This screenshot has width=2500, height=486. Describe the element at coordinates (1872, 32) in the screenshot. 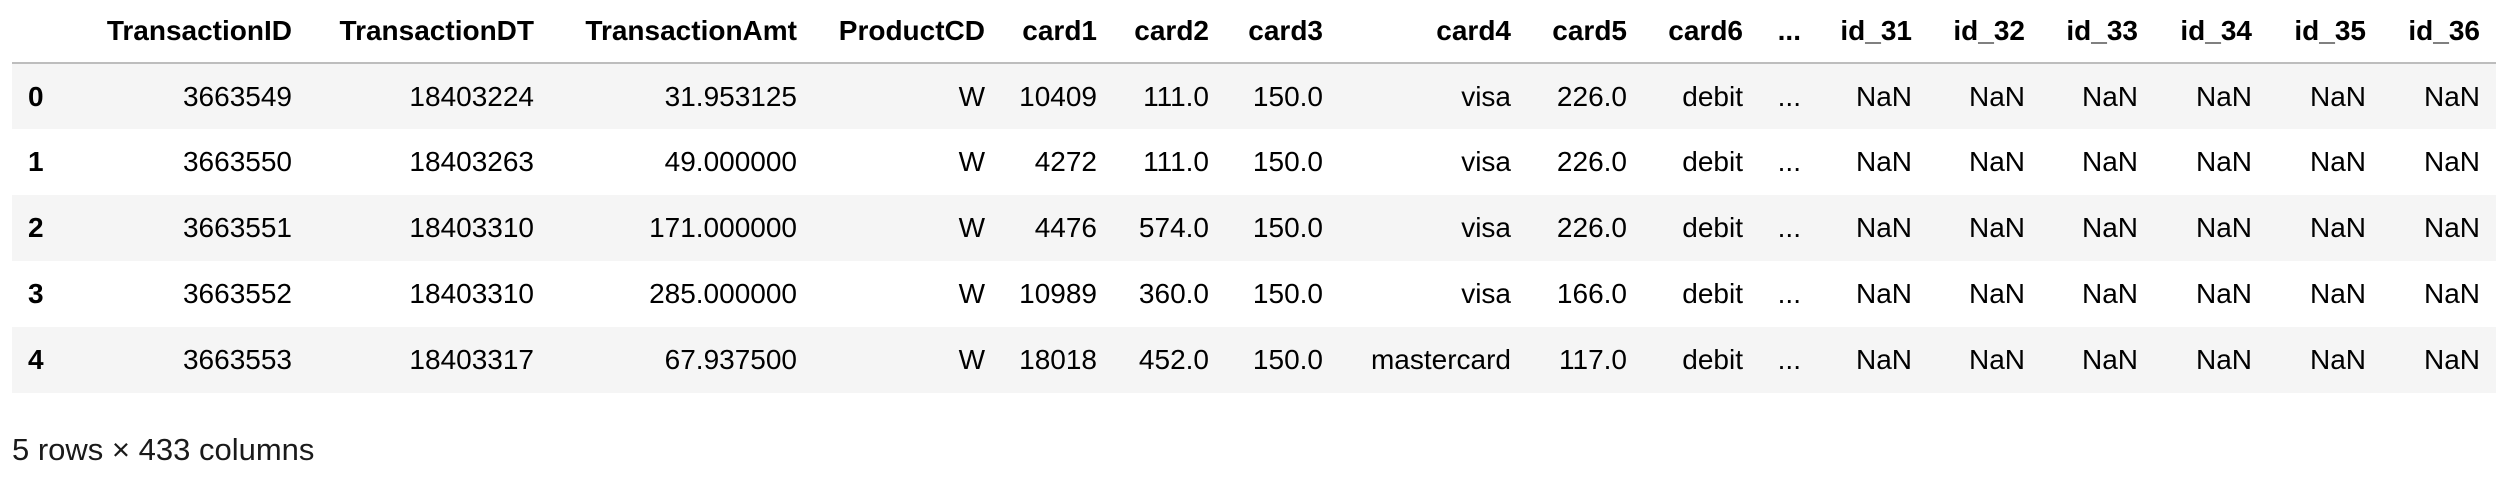

I see `column-header: id_31` at that location.